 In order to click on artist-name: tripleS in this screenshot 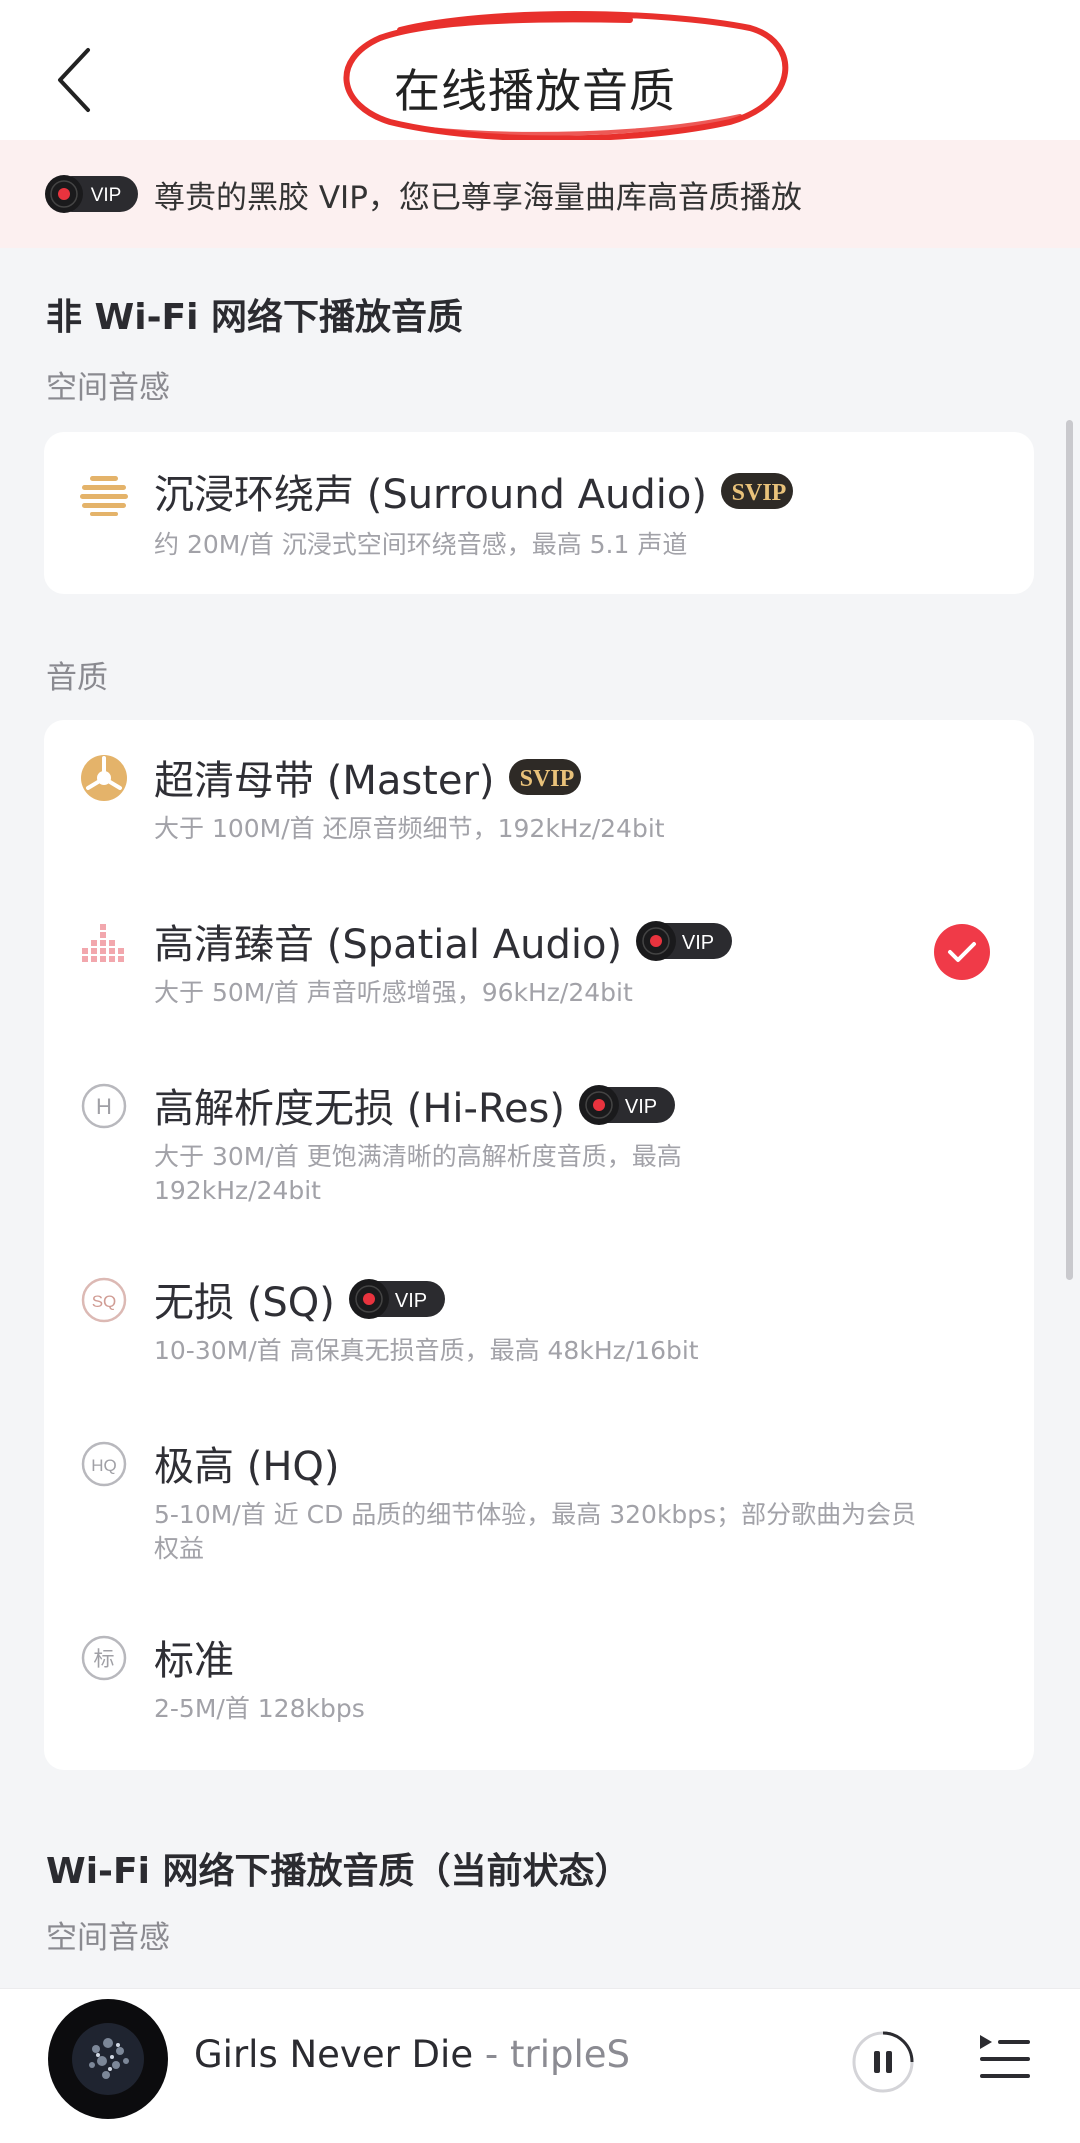, I will do `click(569, 2054)`.